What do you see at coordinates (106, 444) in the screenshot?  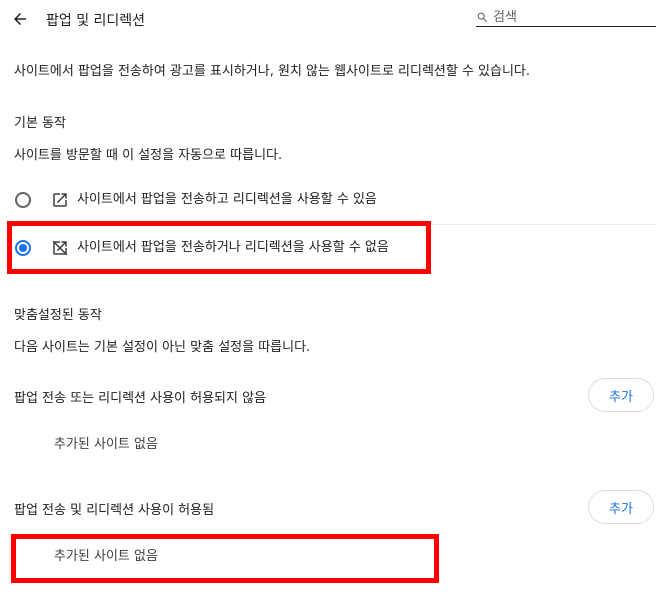 I see `blocked-empty-text: 추가된 사이트 없음` at bounding box center [106, 444].